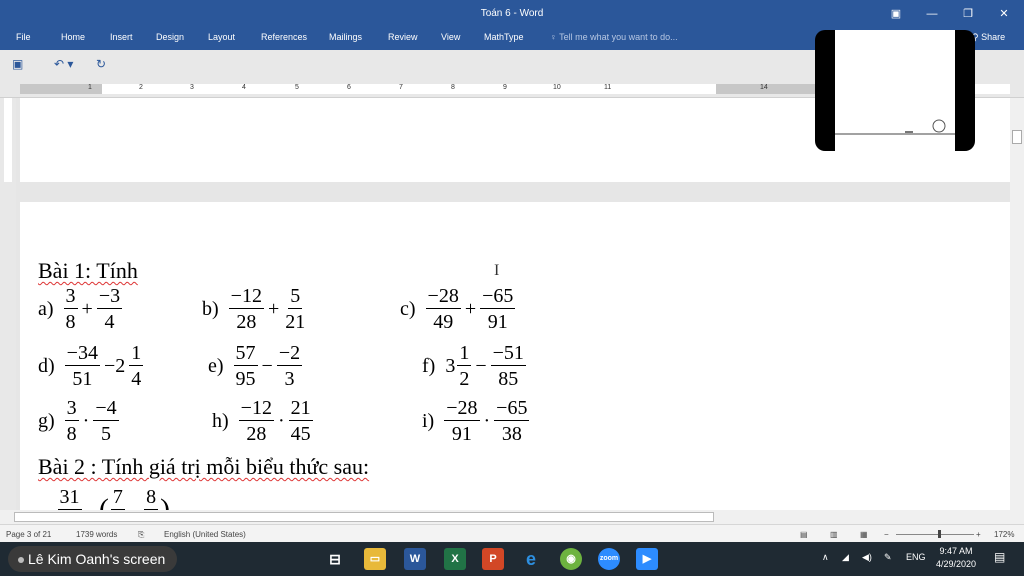 The image size is (1024, 576). I want to click on minimize-button: —, so click(932, 14).